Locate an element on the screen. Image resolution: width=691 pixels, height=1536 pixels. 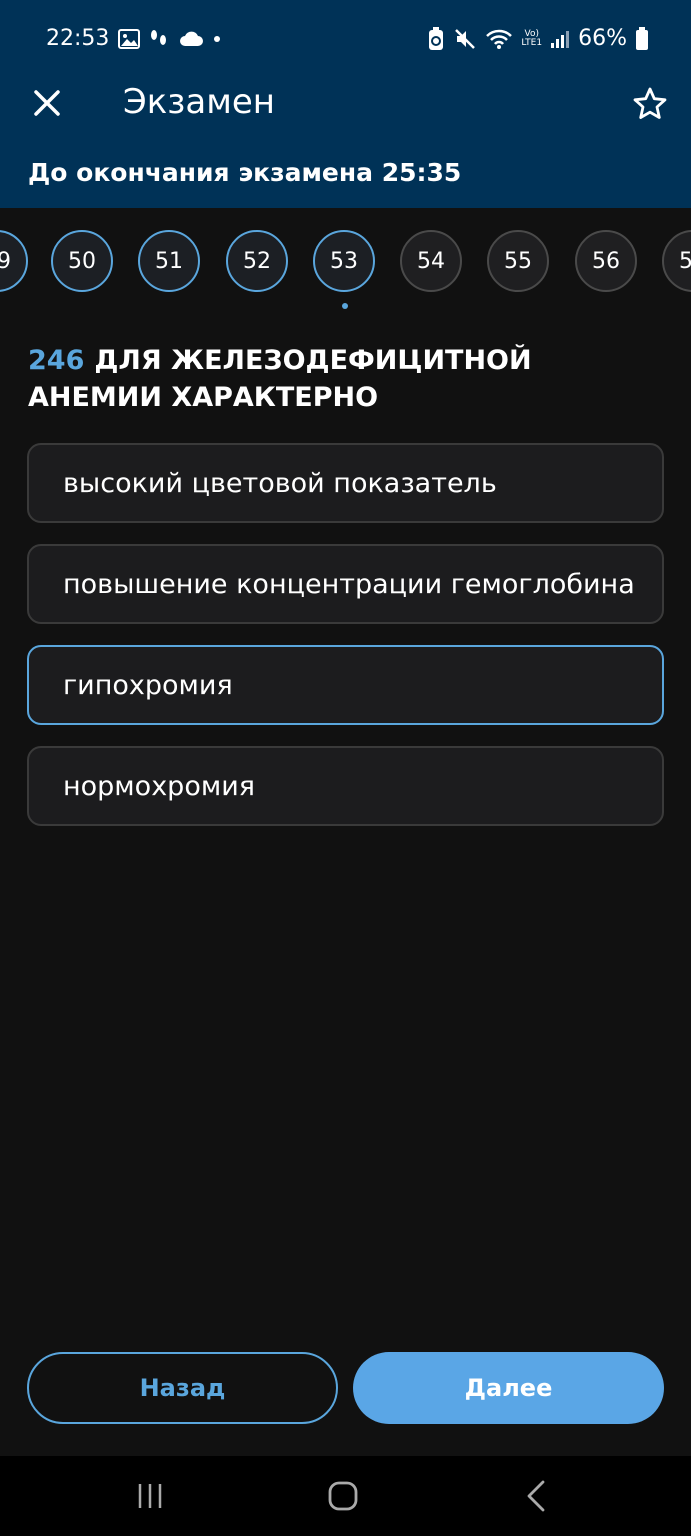
cloud-icon is located at coordinates (191, 38).